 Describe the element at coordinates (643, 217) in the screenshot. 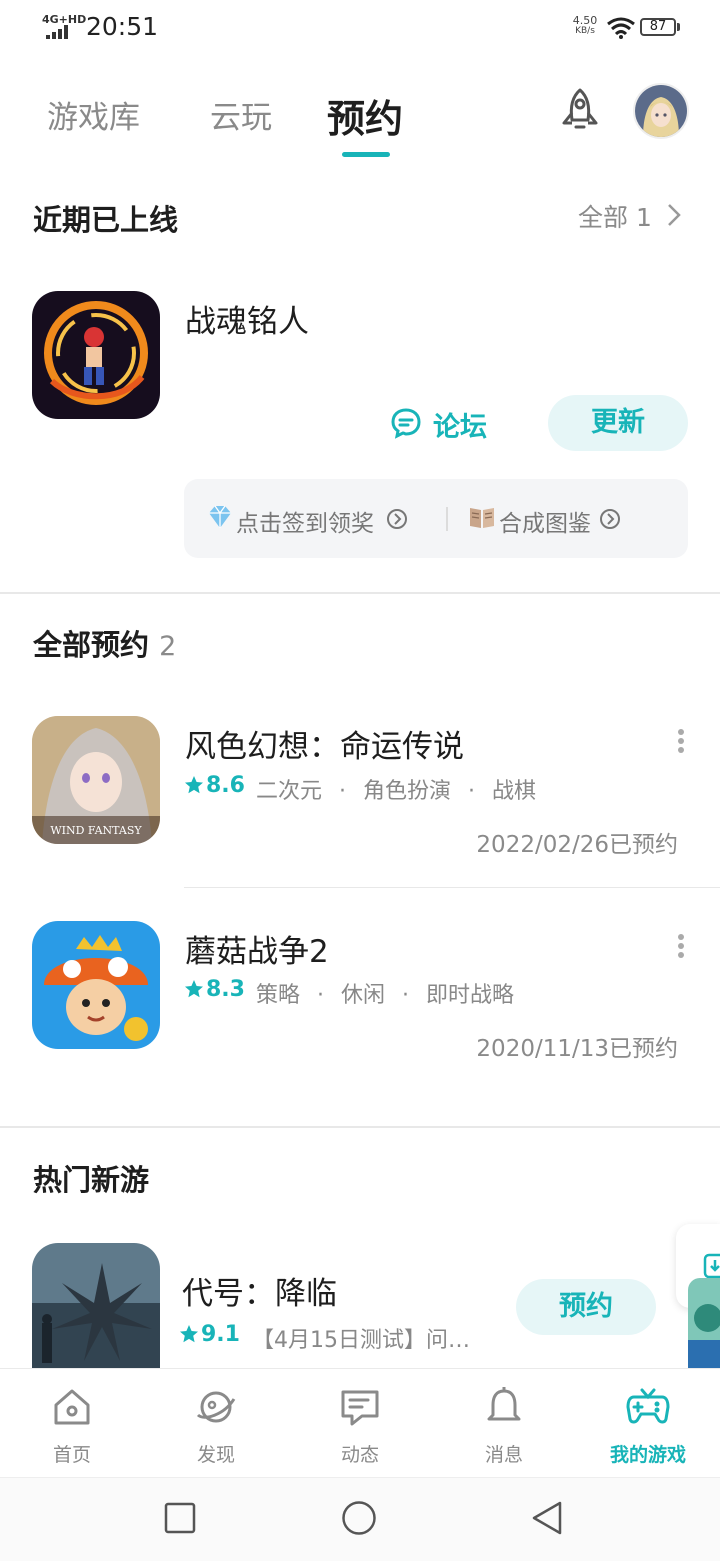

I see `see-all-count: 1` at that location.